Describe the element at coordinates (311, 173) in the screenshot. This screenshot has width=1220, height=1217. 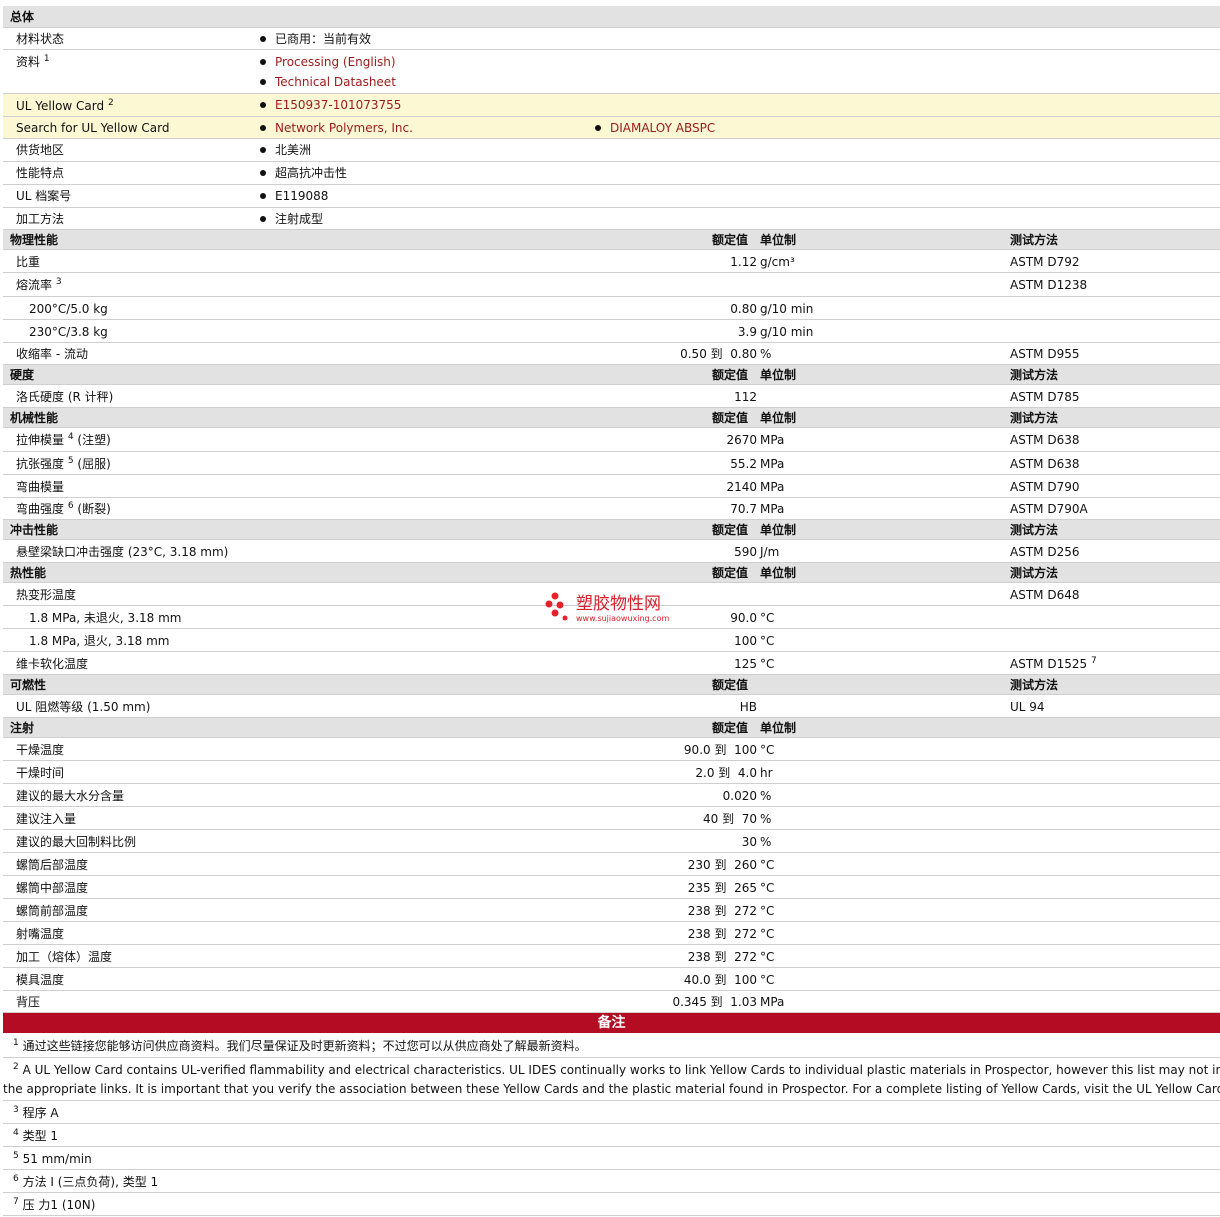
I see `row-value: 超高抗冲击性` at that location.